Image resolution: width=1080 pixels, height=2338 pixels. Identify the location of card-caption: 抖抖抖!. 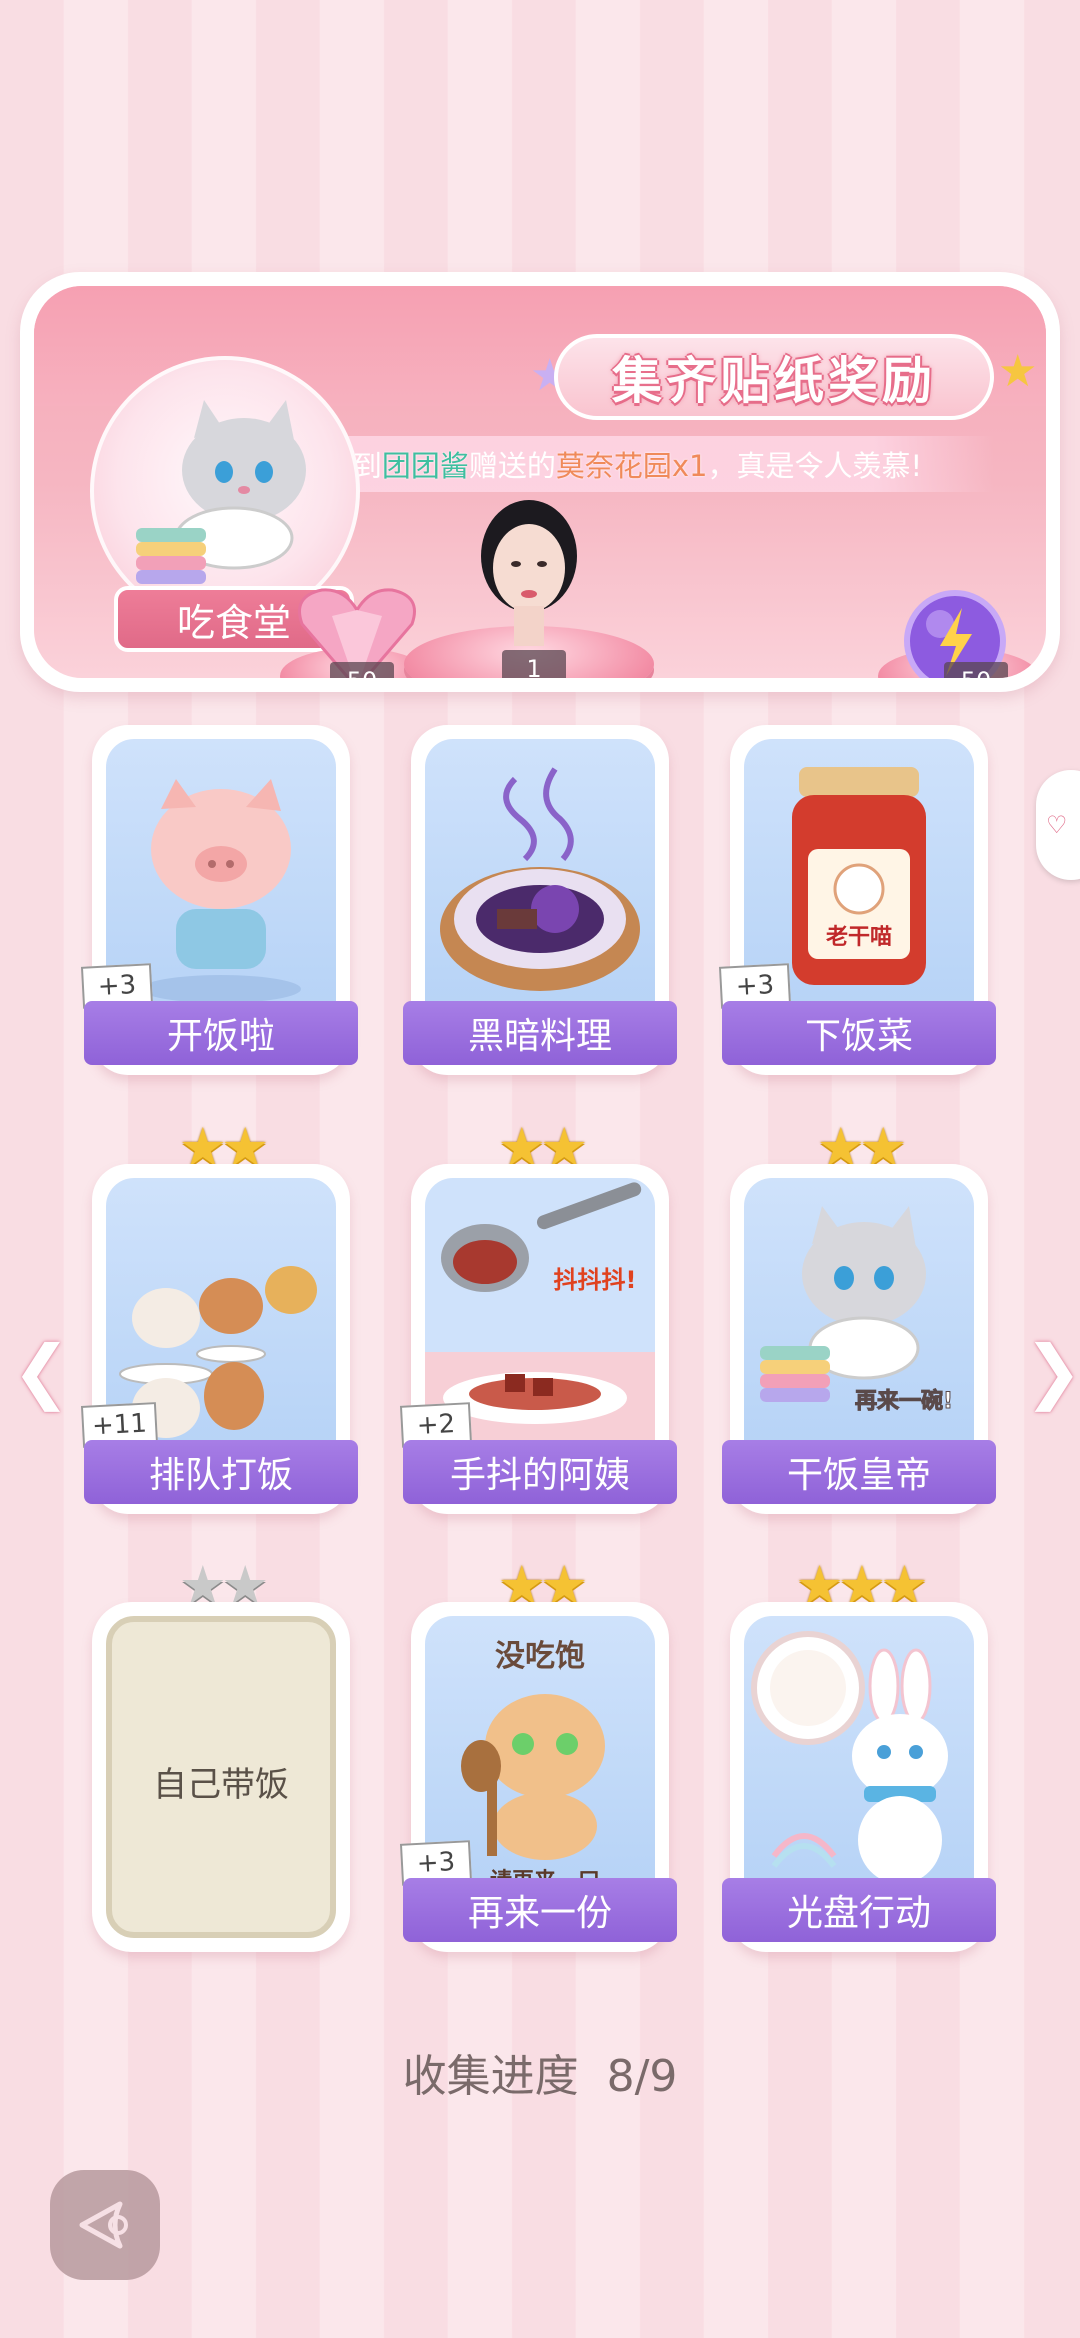
(595, 1280).